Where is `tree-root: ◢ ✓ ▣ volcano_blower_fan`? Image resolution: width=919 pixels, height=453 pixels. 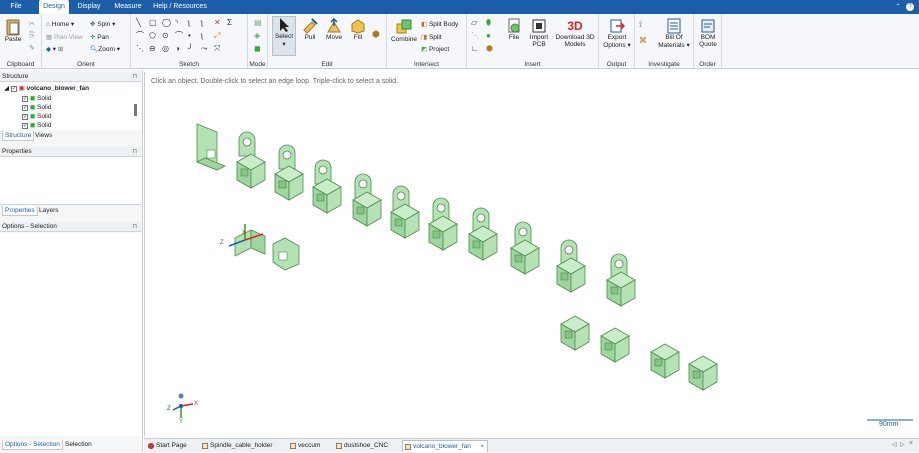
tree-root: ◢ ✓ ▣ volcano_blower_fan is located at coordinates (46, 88).